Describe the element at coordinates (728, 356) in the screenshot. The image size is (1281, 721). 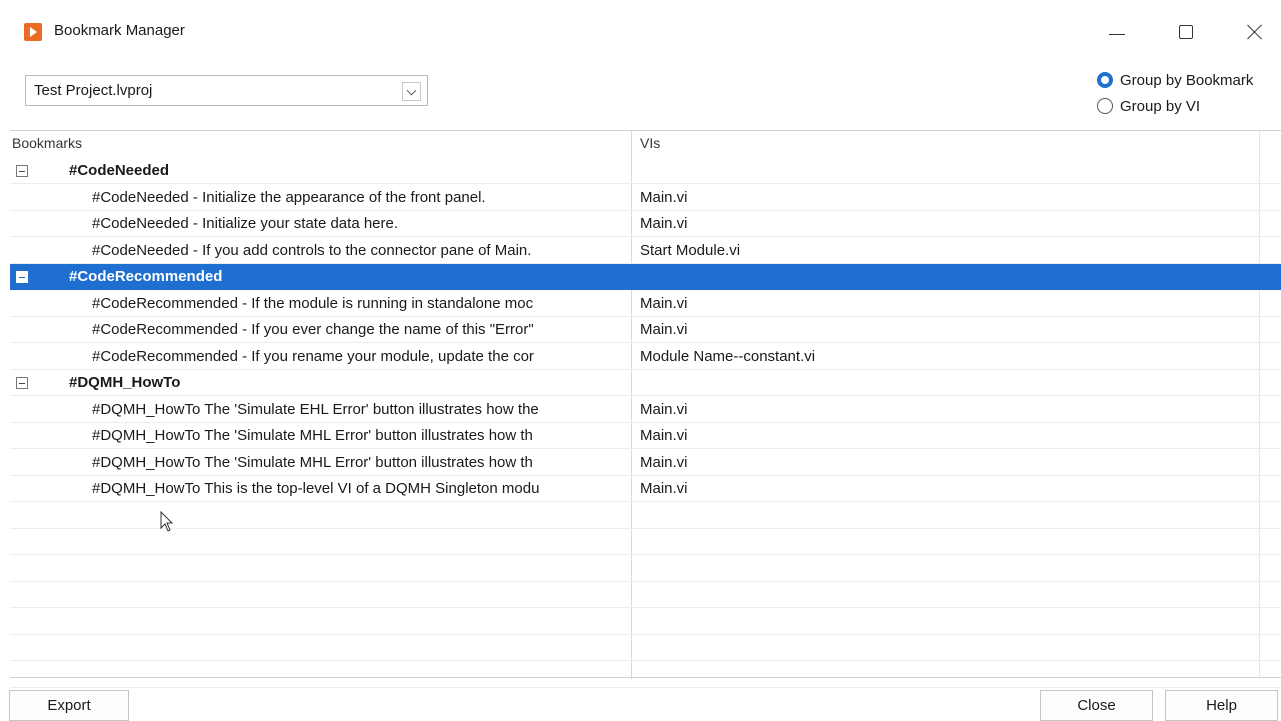
I see `vi-cell: Module Name--constant.vi` at that location.